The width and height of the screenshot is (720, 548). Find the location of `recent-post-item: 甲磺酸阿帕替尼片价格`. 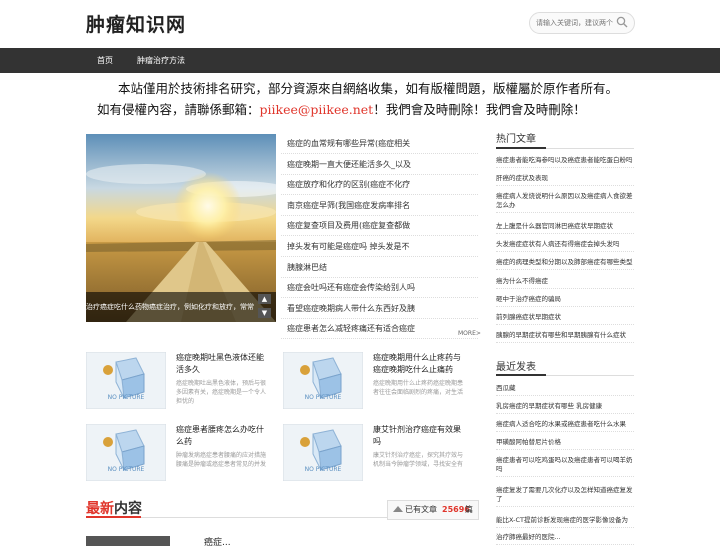

recent-post-item: 甲磺酸阿帕替尼片价格 is located at coordinates (565, 444).